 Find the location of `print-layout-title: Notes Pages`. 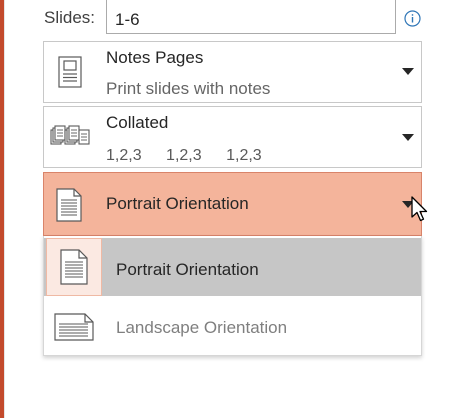

print-layout-title: Notes Pages is located at coordinates (155, 57).